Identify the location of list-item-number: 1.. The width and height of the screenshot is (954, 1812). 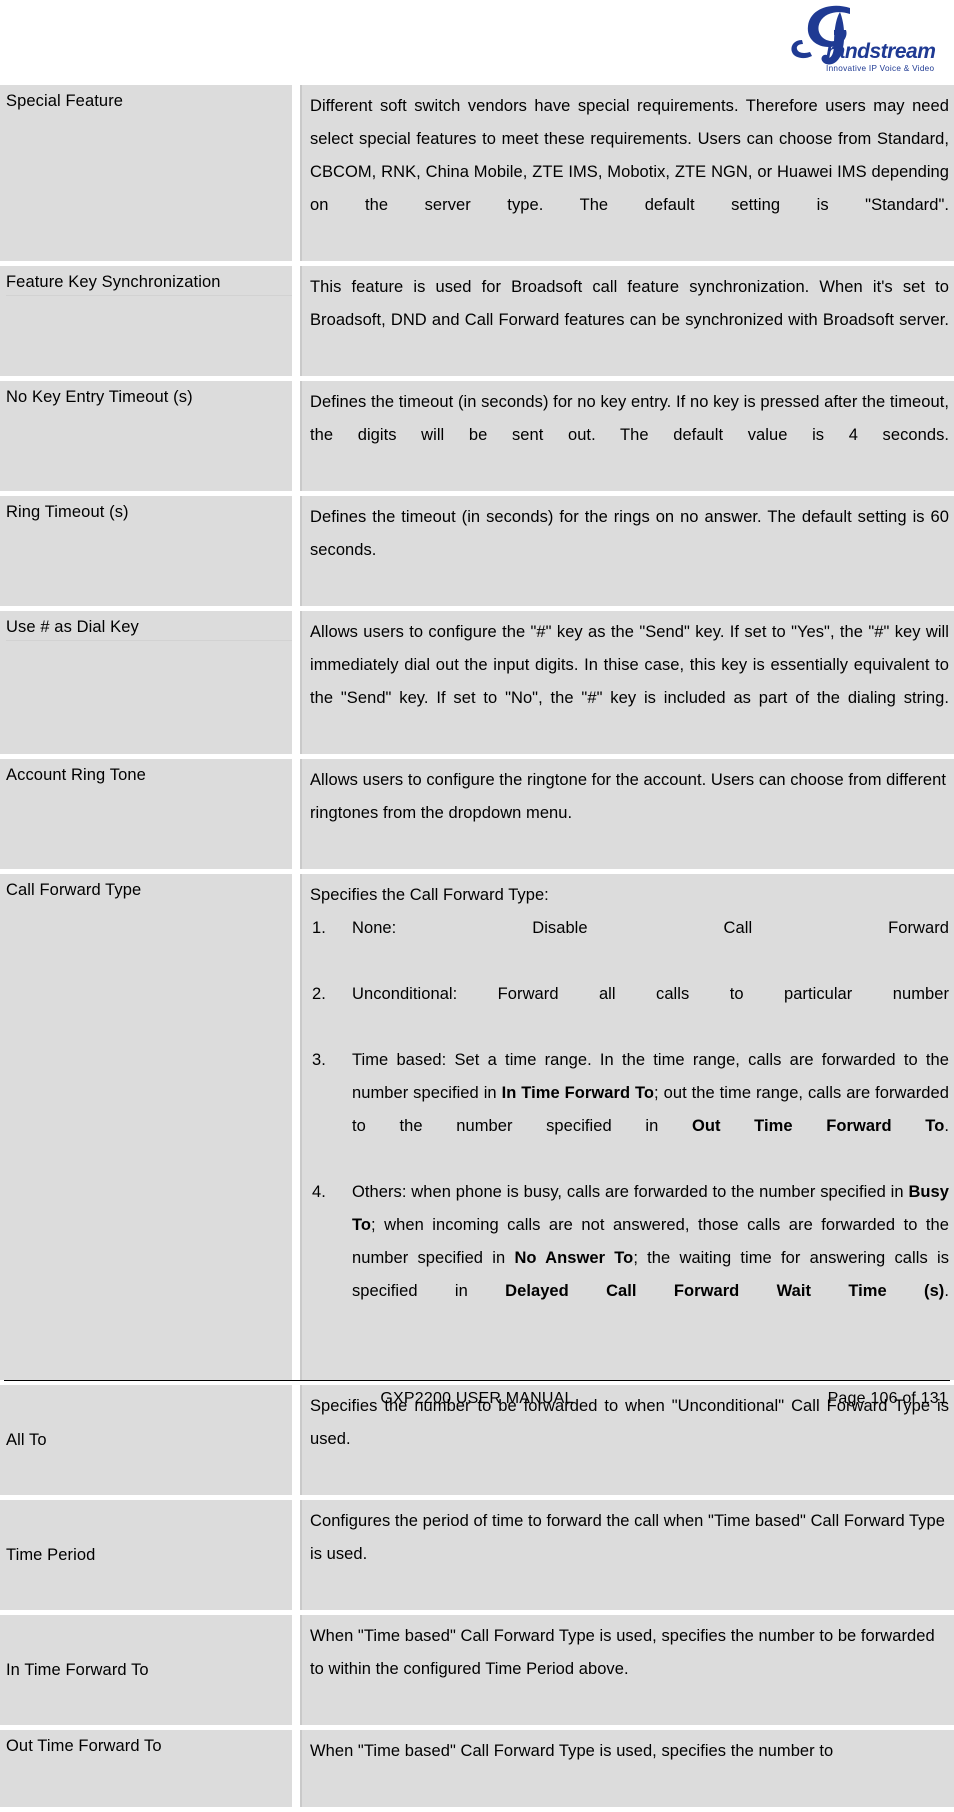
(319, 928).